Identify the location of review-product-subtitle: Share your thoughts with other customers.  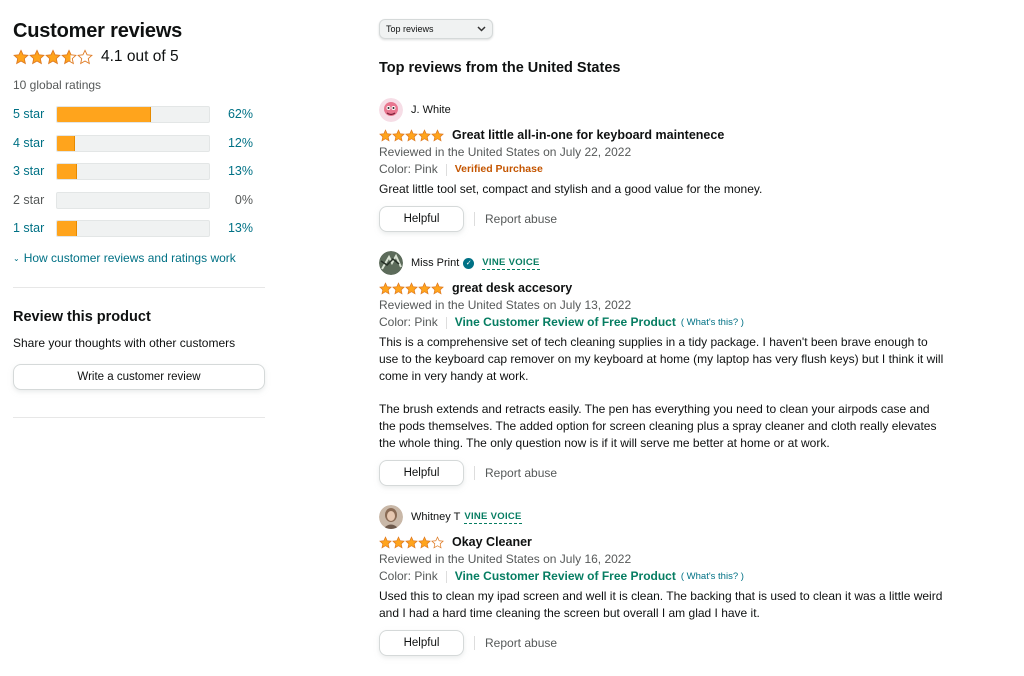
(124, 343).